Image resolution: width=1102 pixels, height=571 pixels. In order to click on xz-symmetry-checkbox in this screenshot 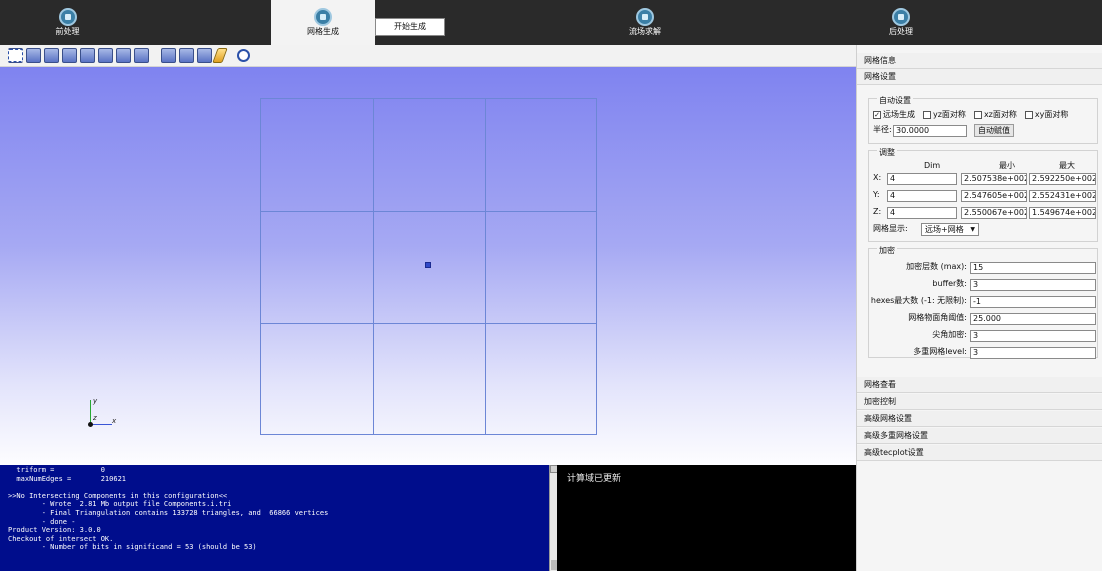, I will do `click(977, 114)`.